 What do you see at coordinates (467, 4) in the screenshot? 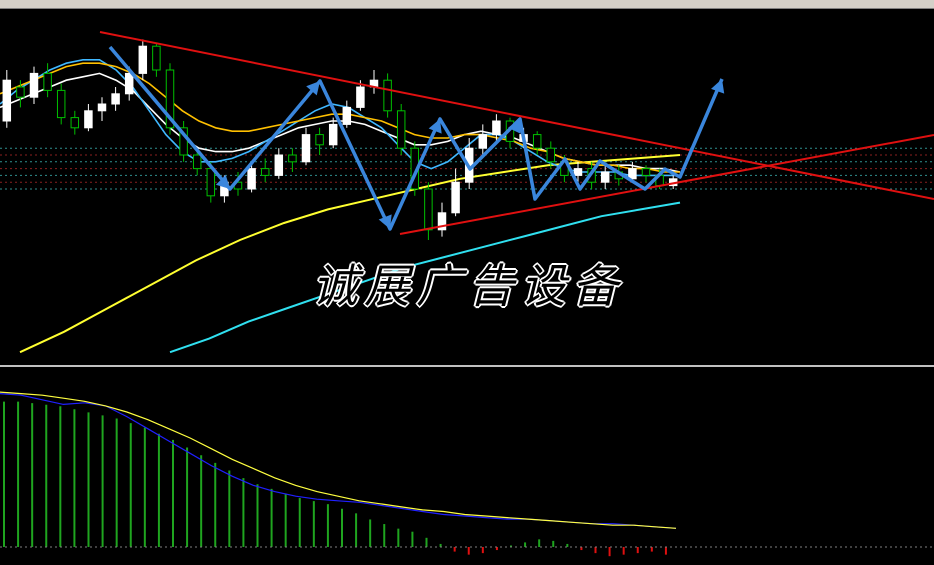
I see `toolbar-strip` at bounding box center [467, 4].